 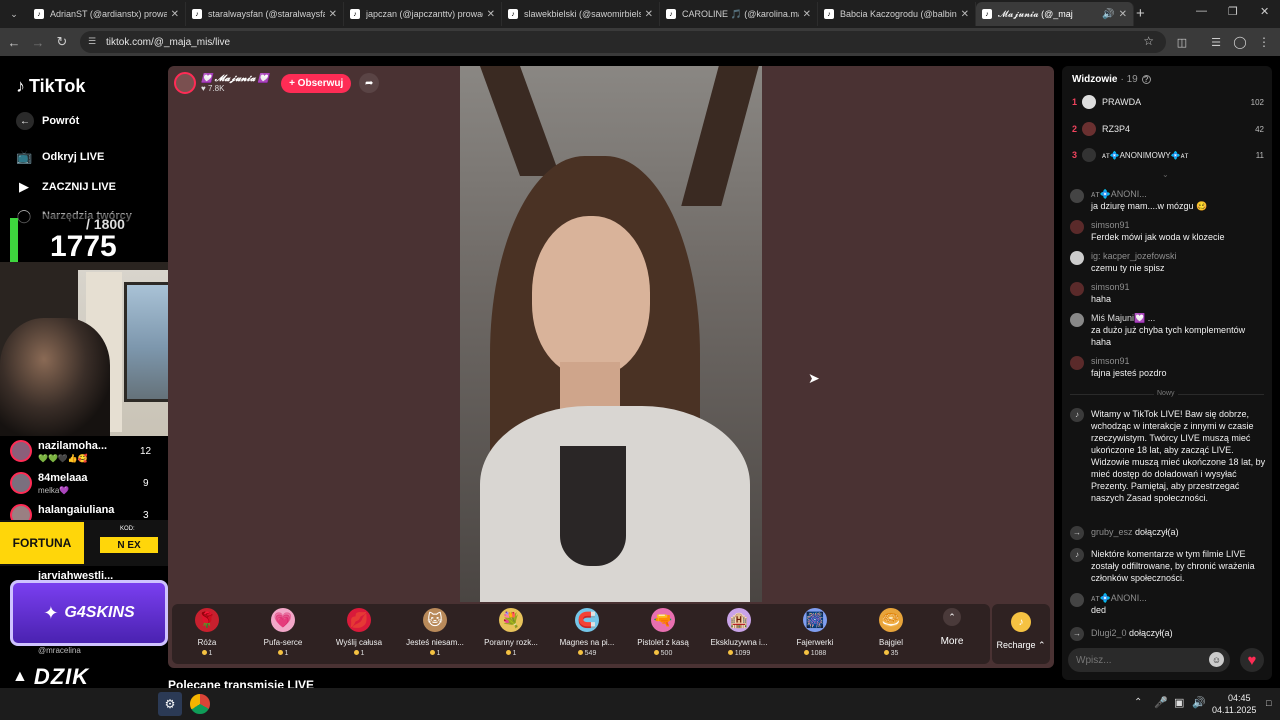 What do you see at coordinates (83, 452) in the screenshot?
I see `list-item: nazilamoha... 💚💚🖤👍🥰 12` at bounding box center [83, 452].